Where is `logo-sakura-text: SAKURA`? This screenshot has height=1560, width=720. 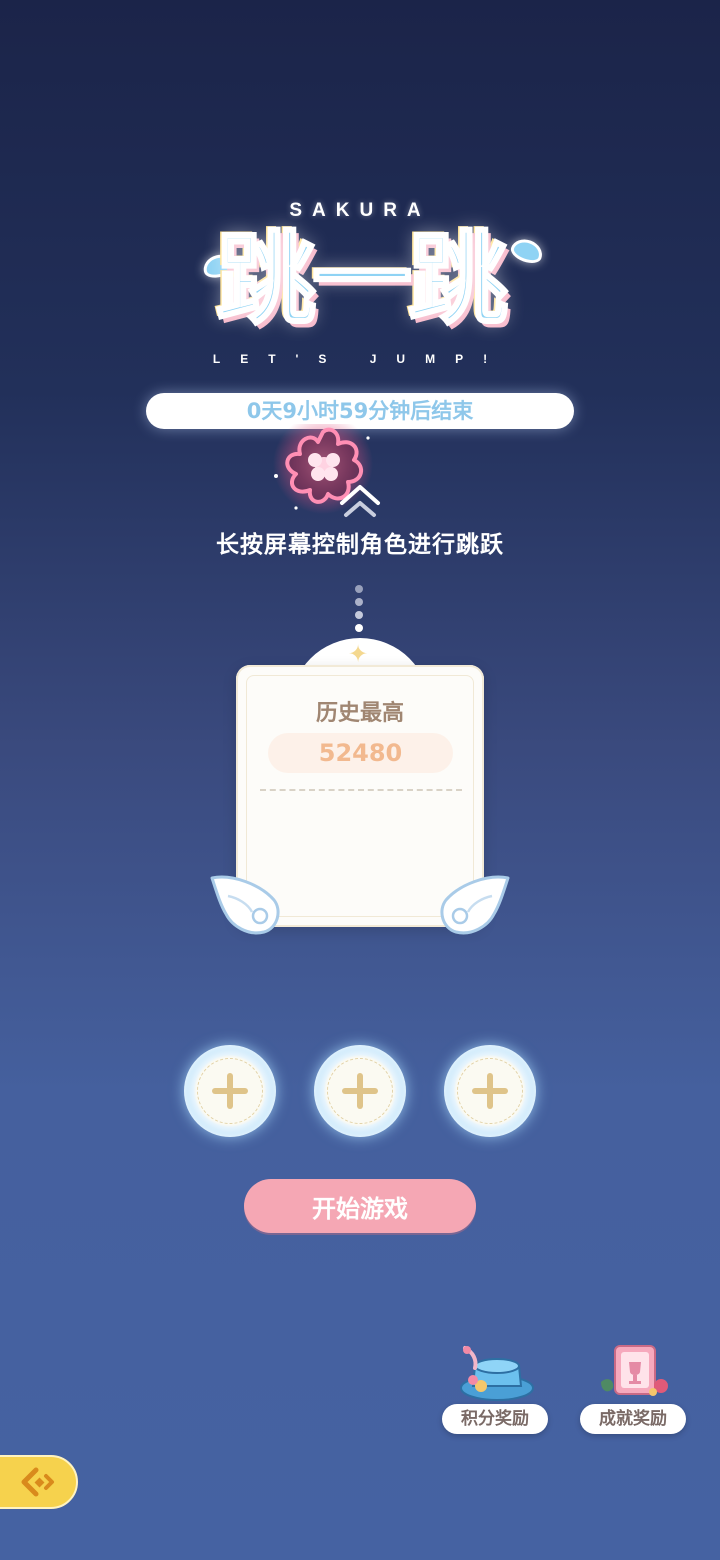
logo-sakura-text: SAKURA is located at coordinates (360, 210).